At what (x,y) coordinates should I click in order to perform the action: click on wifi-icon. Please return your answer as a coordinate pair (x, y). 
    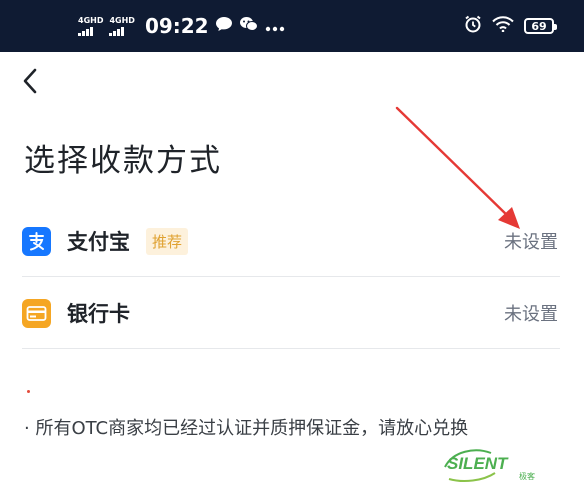
    Looking at the image, I should click on (503, 26).